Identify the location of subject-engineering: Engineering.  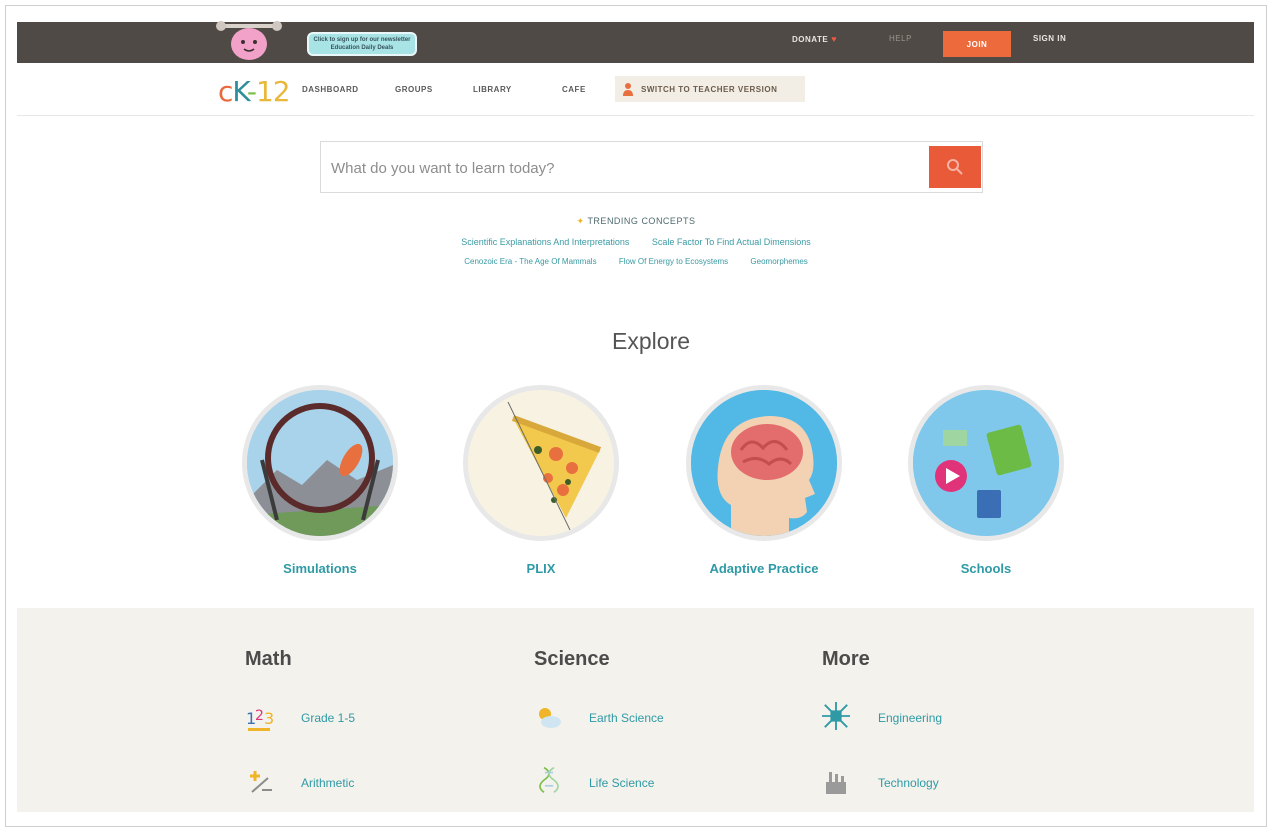
(910, 718).